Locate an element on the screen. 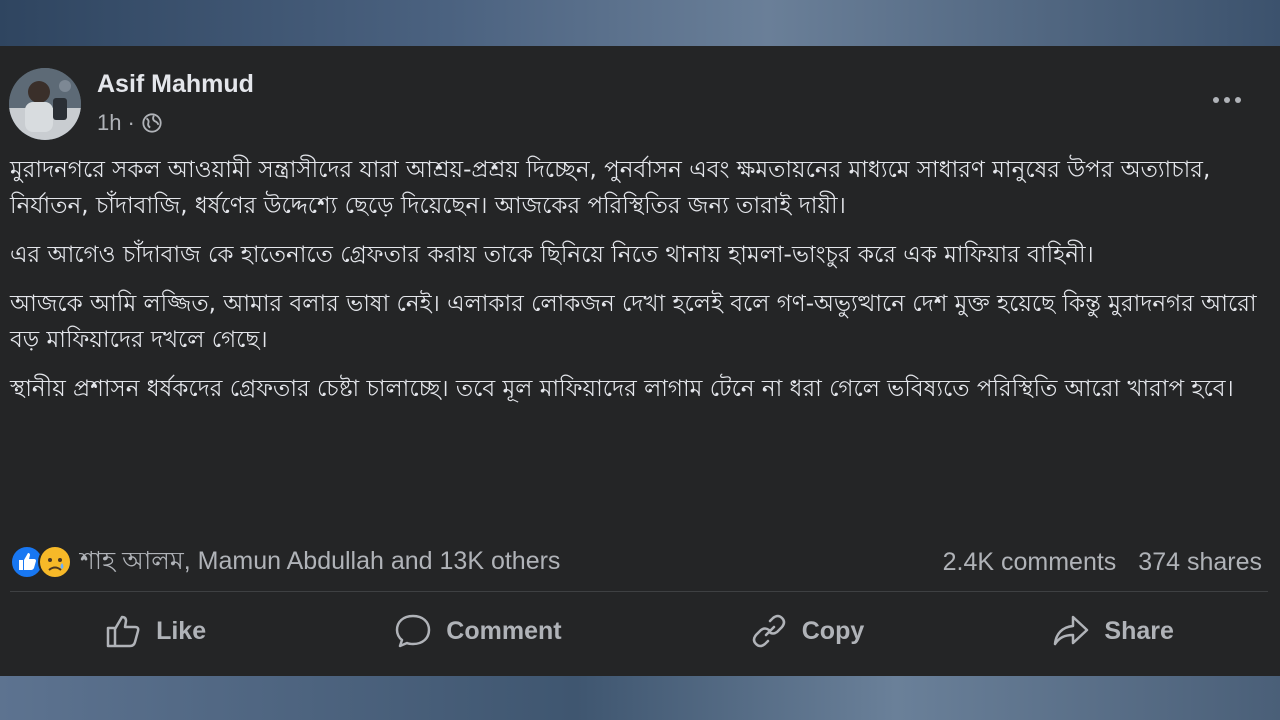 The image size is (1280, 720). background-bottom is located at coordinates (640, 698).